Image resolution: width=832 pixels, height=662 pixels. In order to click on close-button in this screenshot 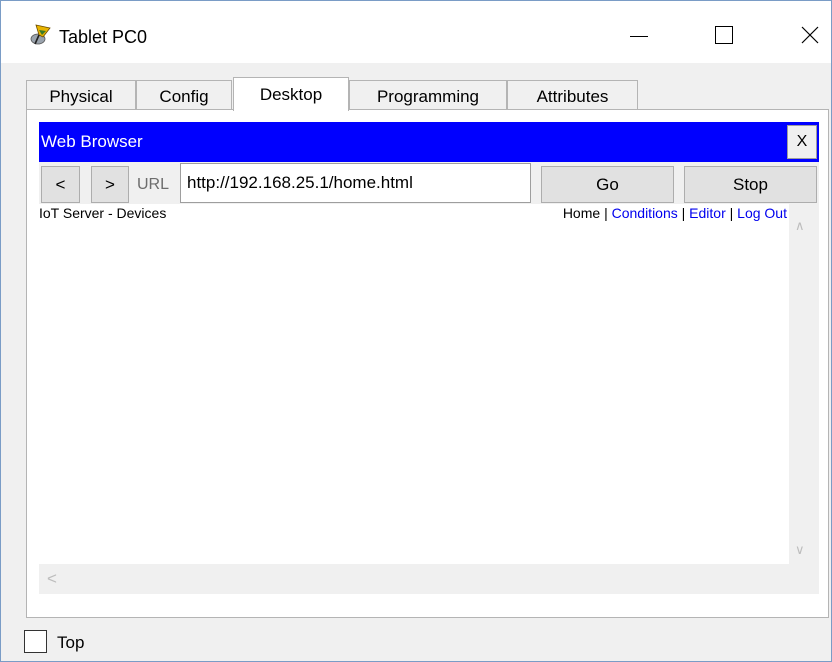, I will do `click(809, 35)`.